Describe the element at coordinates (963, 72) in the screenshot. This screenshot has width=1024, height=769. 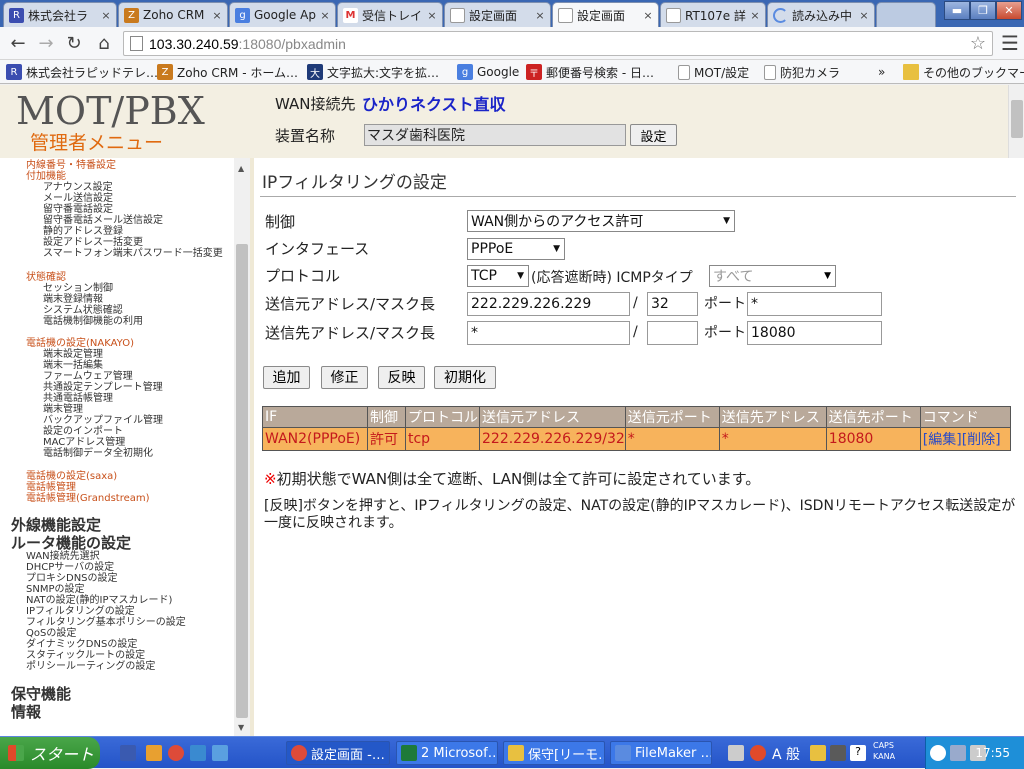
I see `other-bookmarks: その他のブックマーク` at that location.